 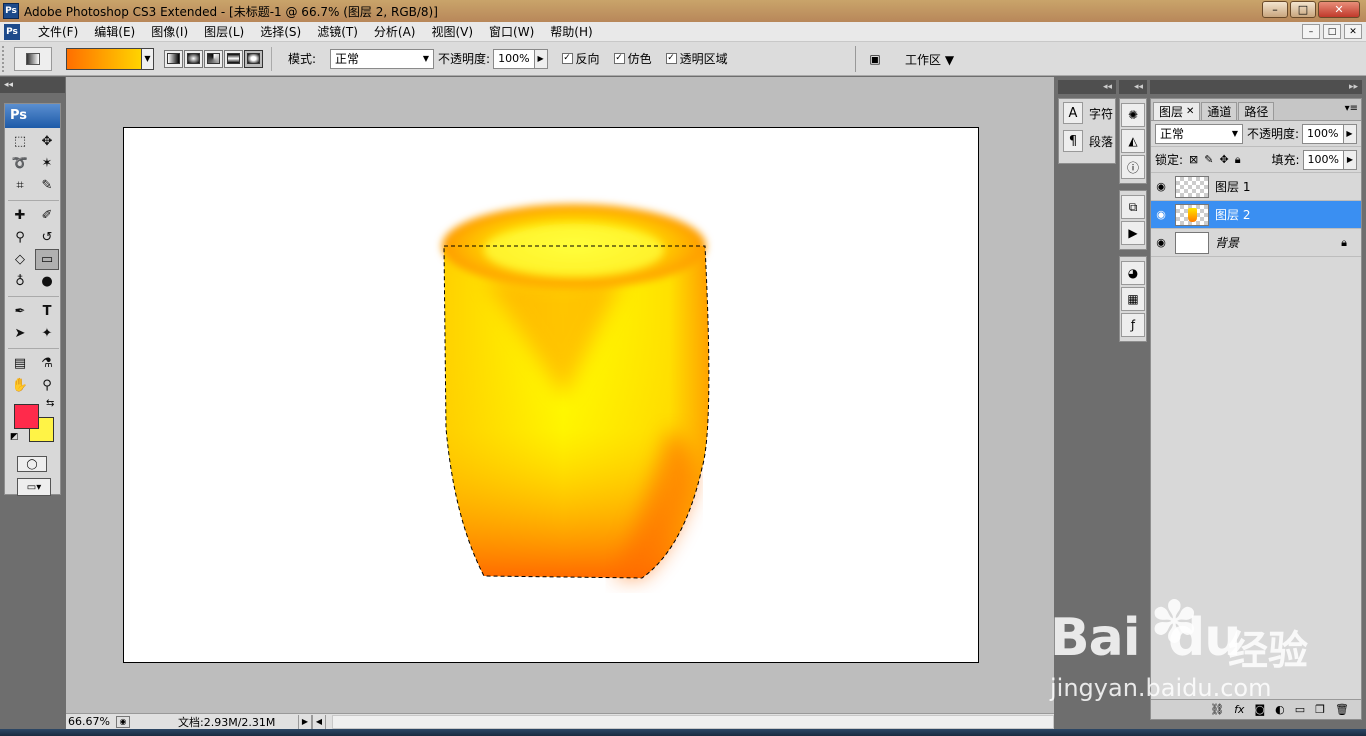 I want to click on layer-row-background: ◉ 背景 🔒︎, so click(x=1256, y=243).